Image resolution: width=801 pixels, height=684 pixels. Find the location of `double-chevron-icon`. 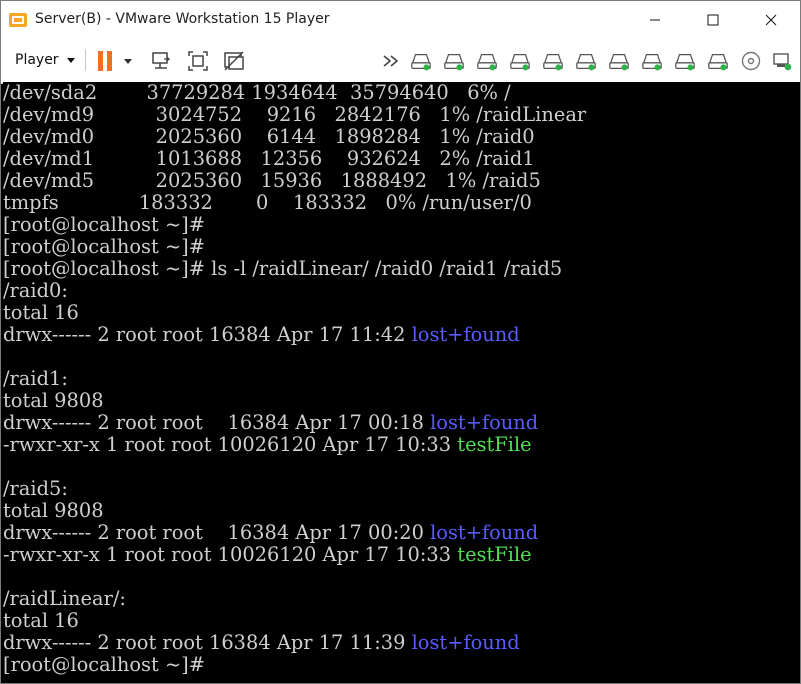

double-chevron-icon is located at coordinates (391, 61).